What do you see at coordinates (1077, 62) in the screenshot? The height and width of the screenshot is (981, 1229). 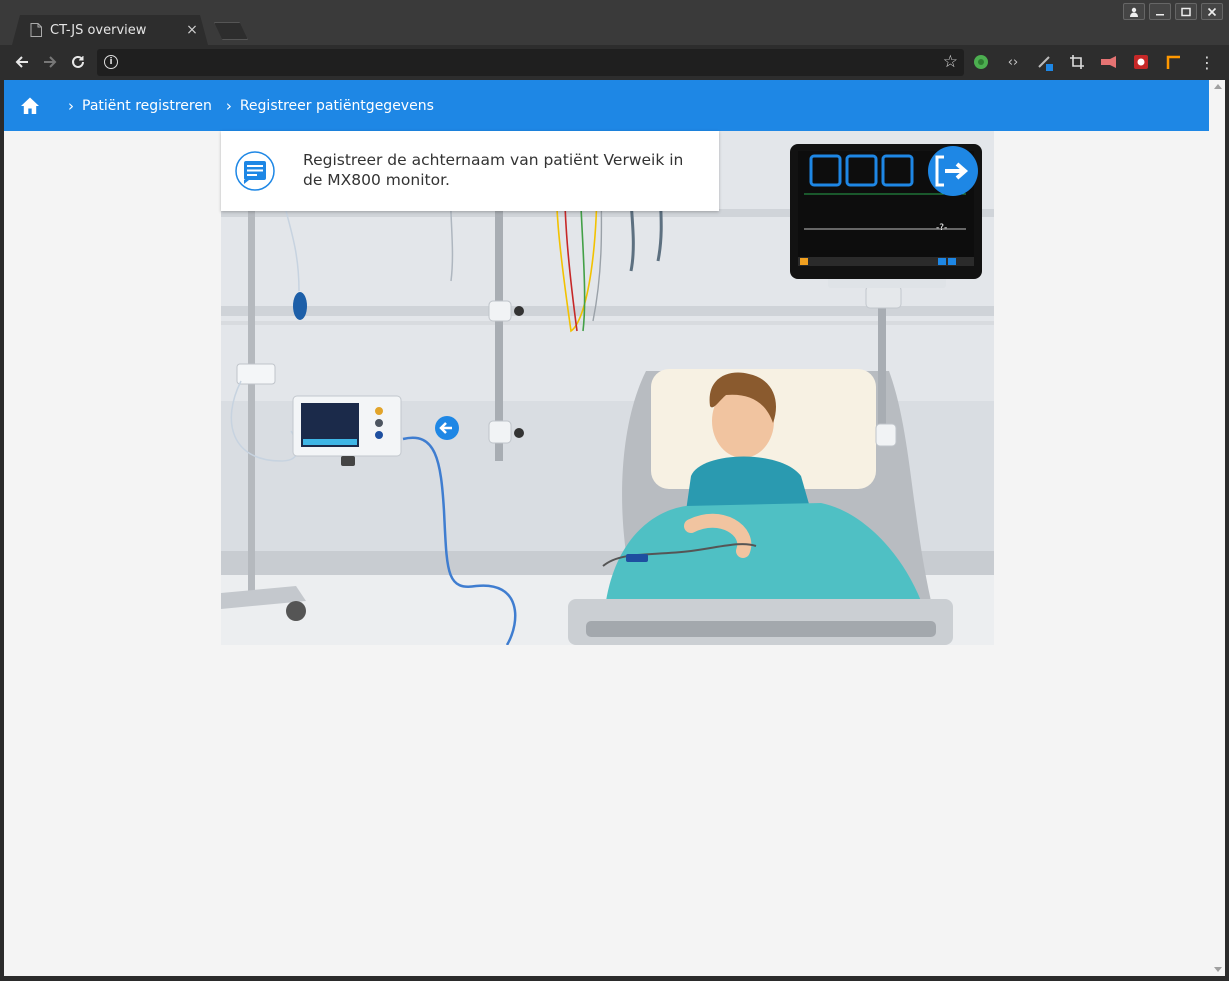 I see `crop-icon` at bounding box center [1077, 62].